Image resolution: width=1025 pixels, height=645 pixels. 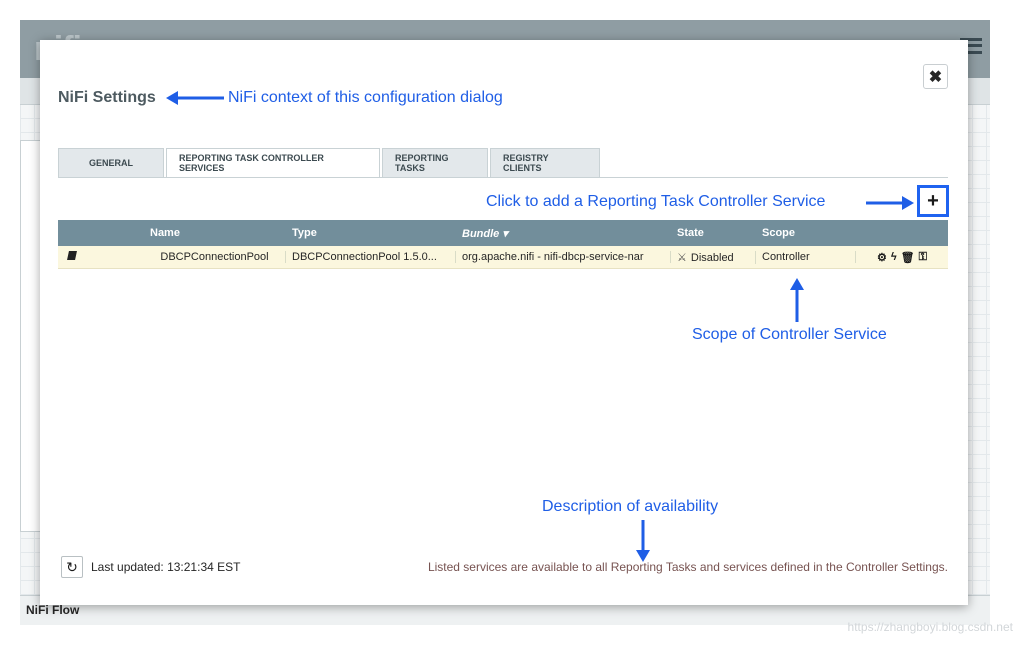 I want to click on plus-icon: +, so click(x=933, y=201).